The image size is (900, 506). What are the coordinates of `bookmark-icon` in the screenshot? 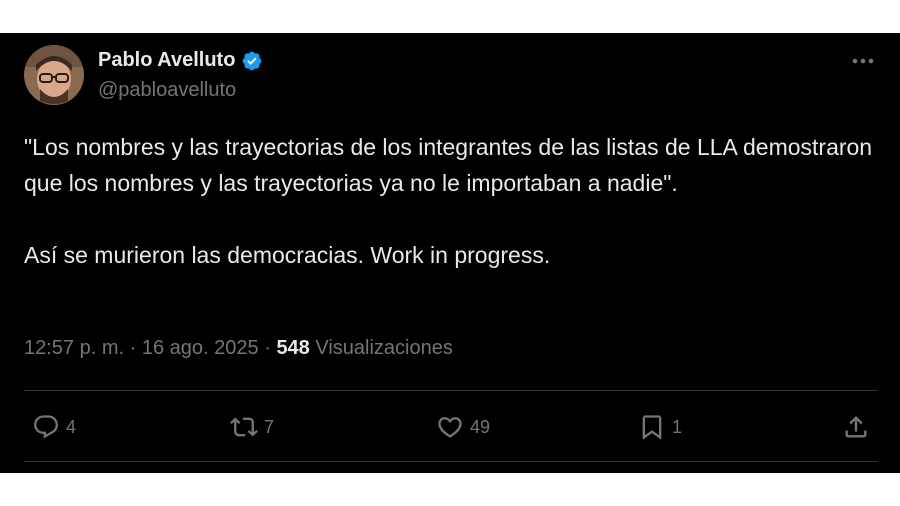 It's located at (652, 427).